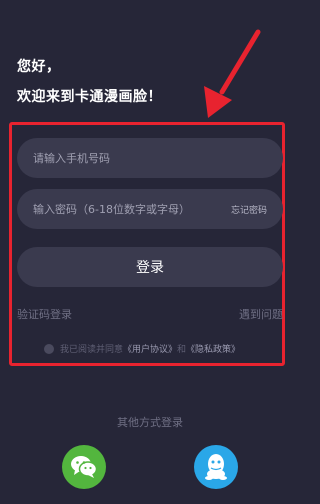  I want to click on agreement-row: 我已阅读并同意 《用户协议》 和 《隐私政策》, so click(142, 348).